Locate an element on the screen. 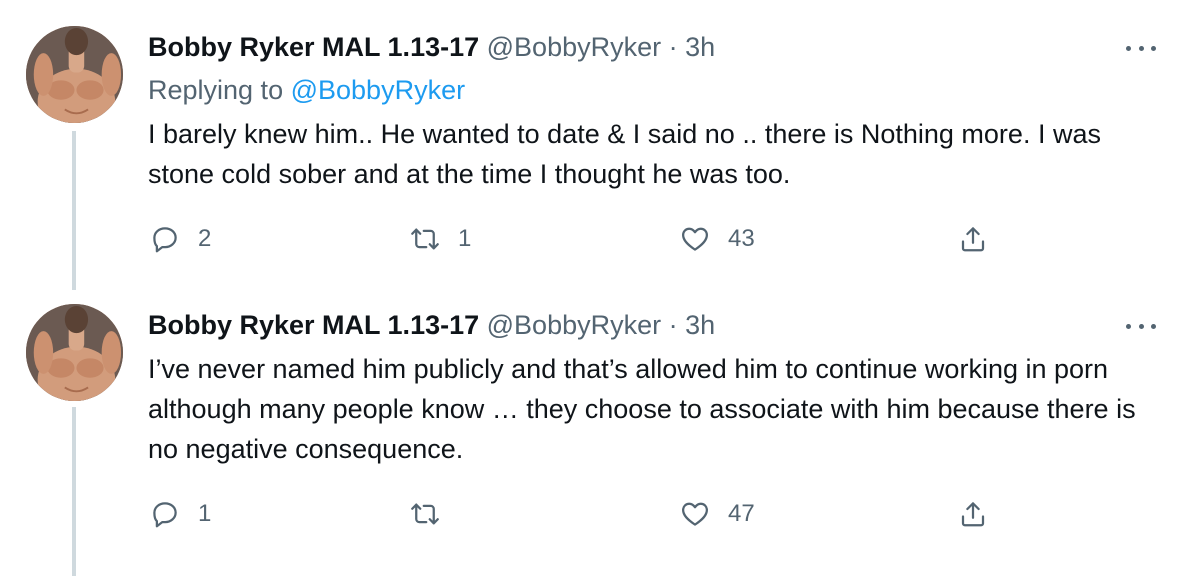 The image size is (1194, 576). retweet-count: 1 is located at coordinates (465, 238).